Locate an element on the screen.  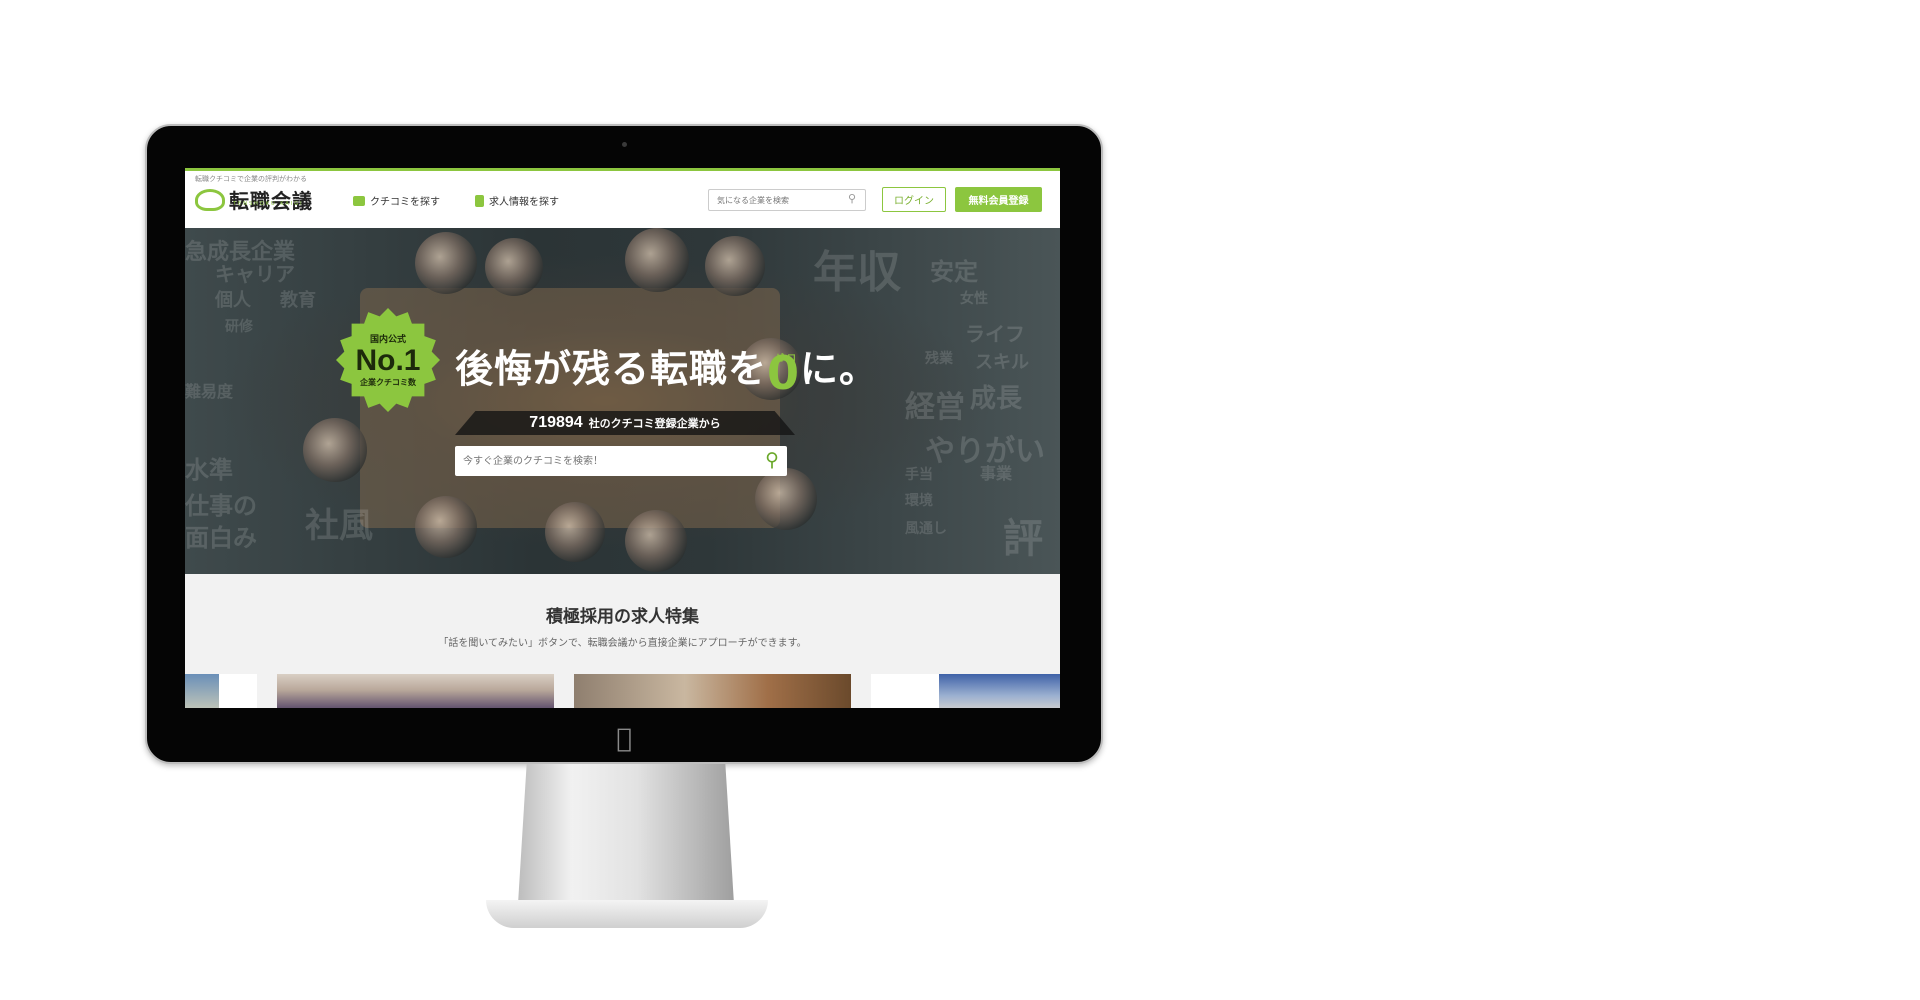
monitor-stand is located at coordinates (626, 834).